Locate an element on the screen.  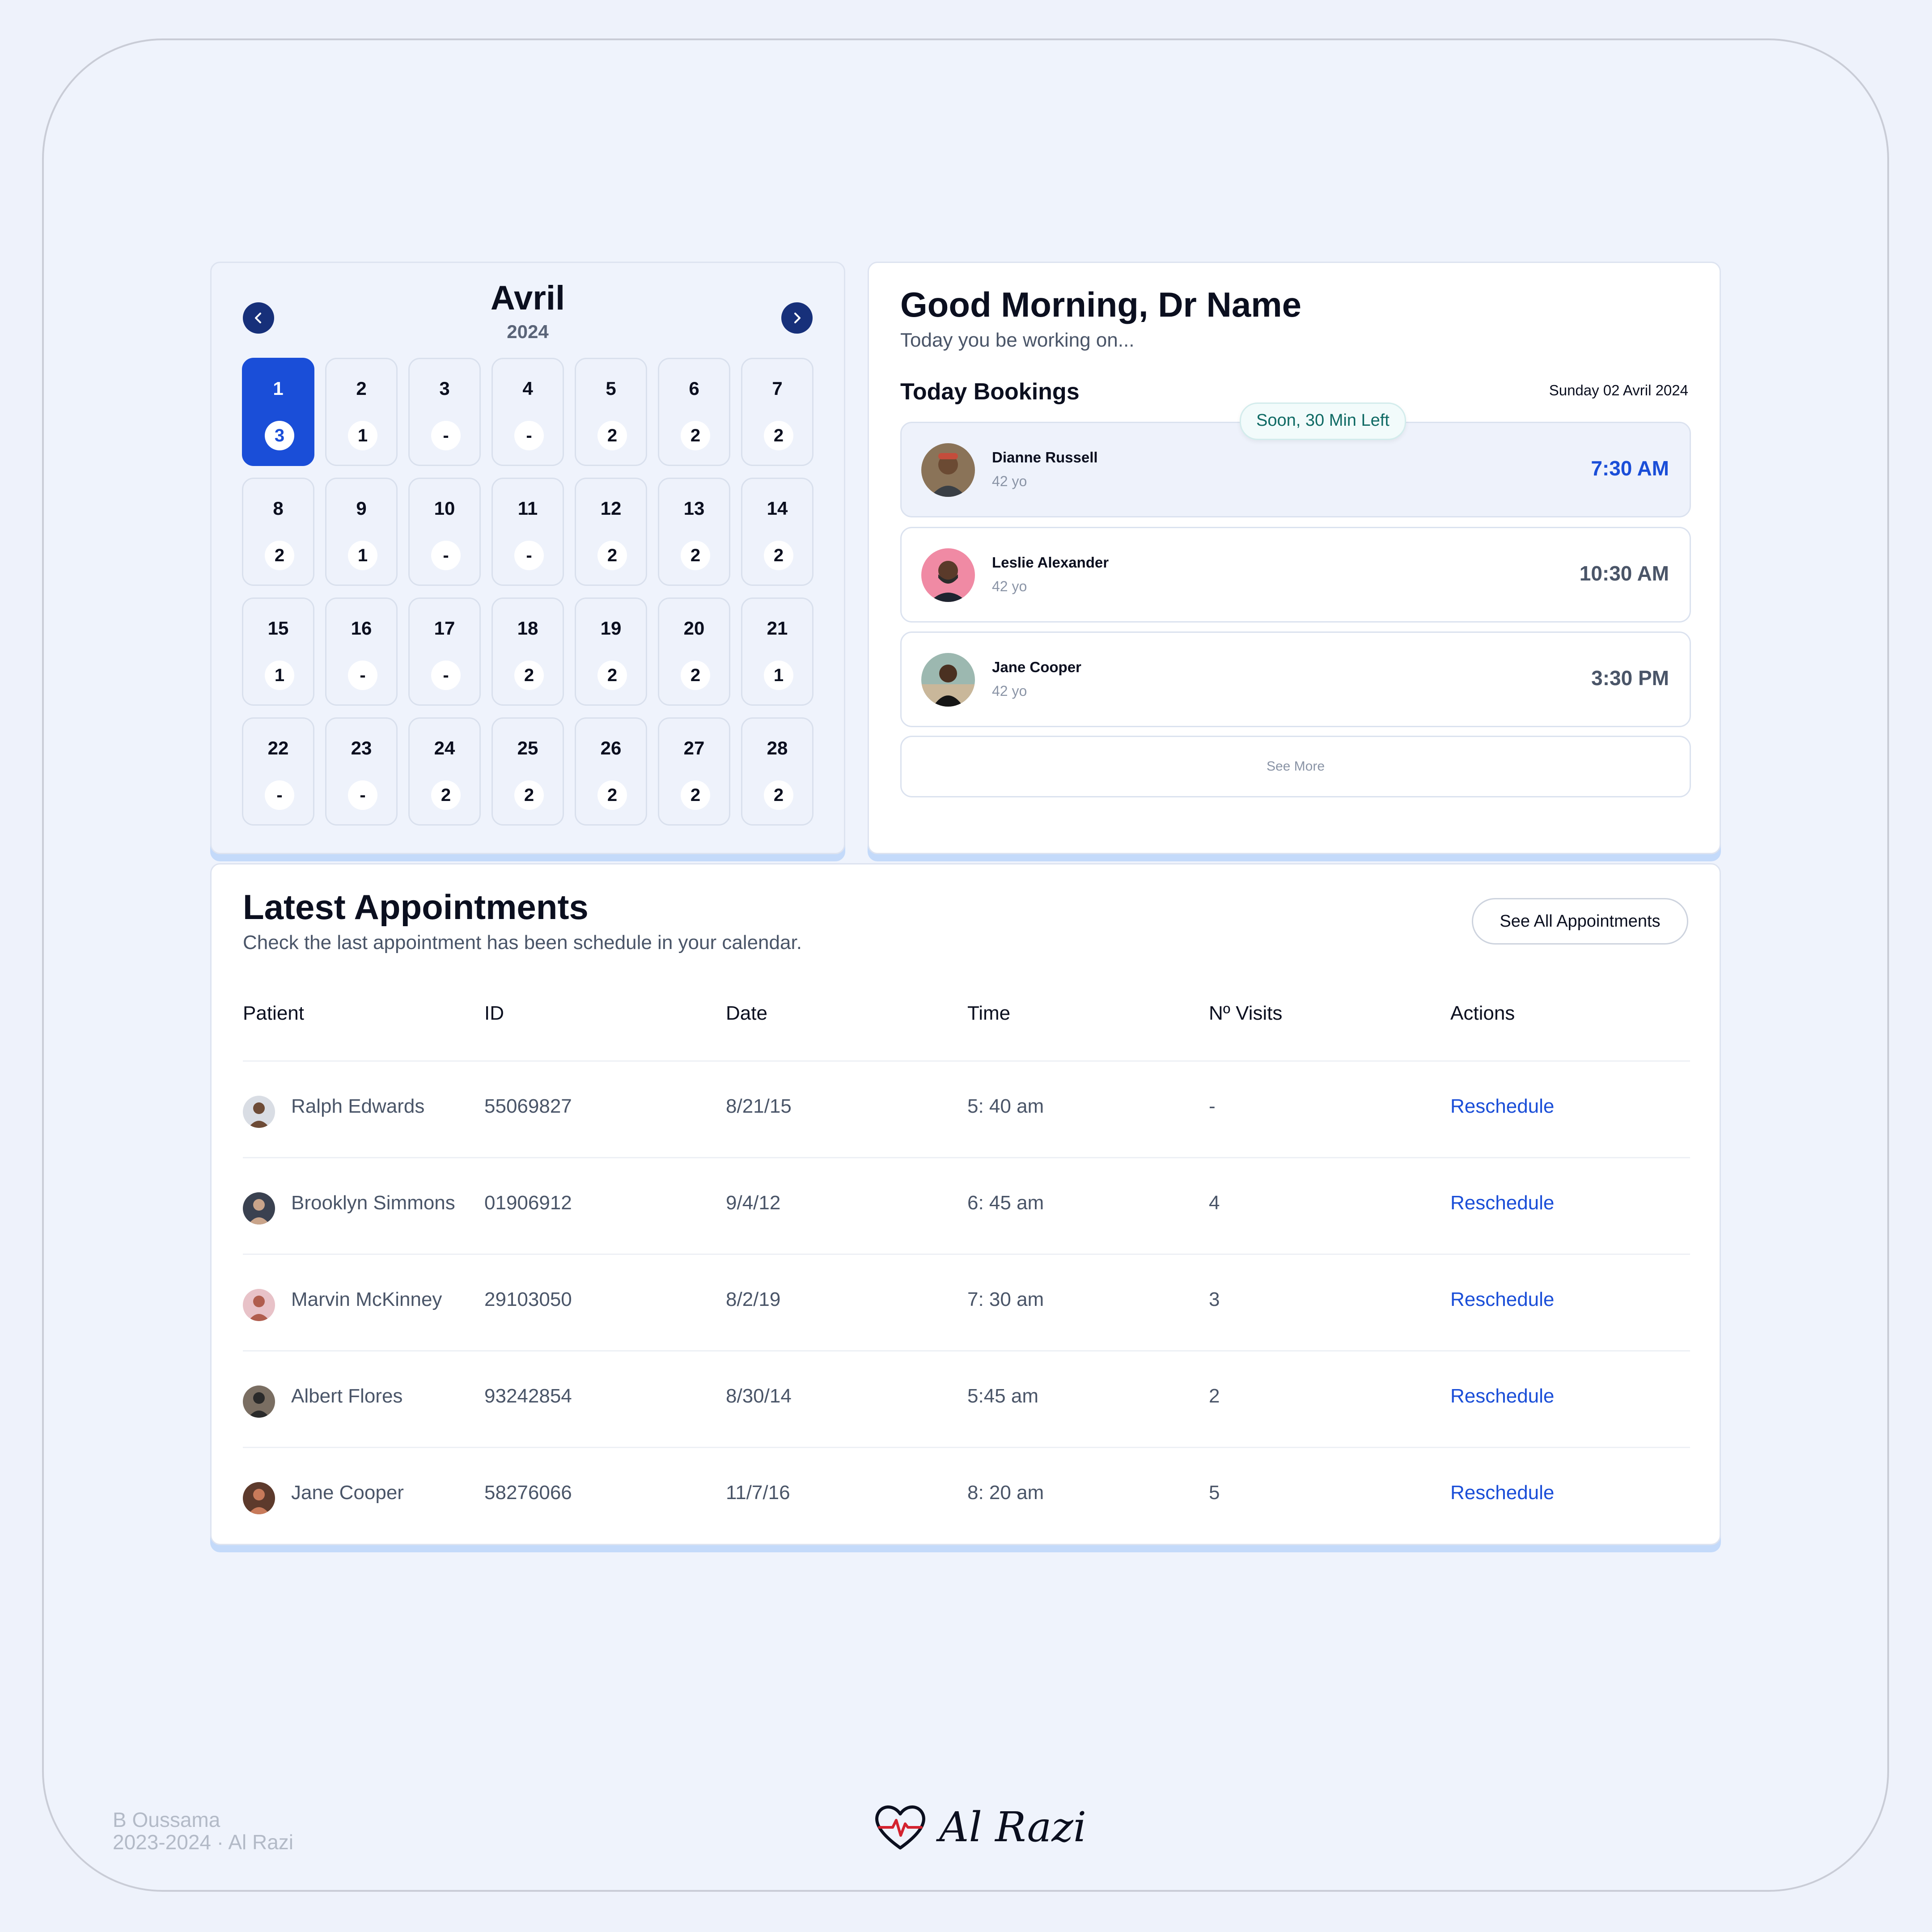
calendar-day-number: 3 is located at coordinates (444, 388).